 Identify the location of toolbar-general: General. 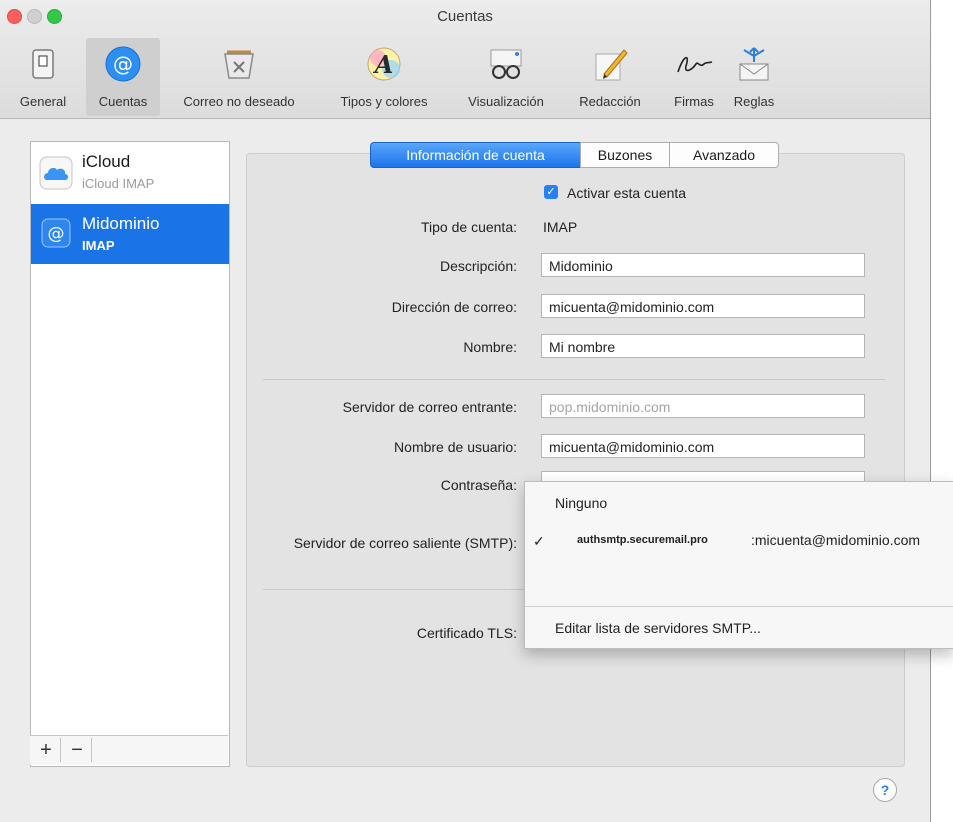
(43, 77).